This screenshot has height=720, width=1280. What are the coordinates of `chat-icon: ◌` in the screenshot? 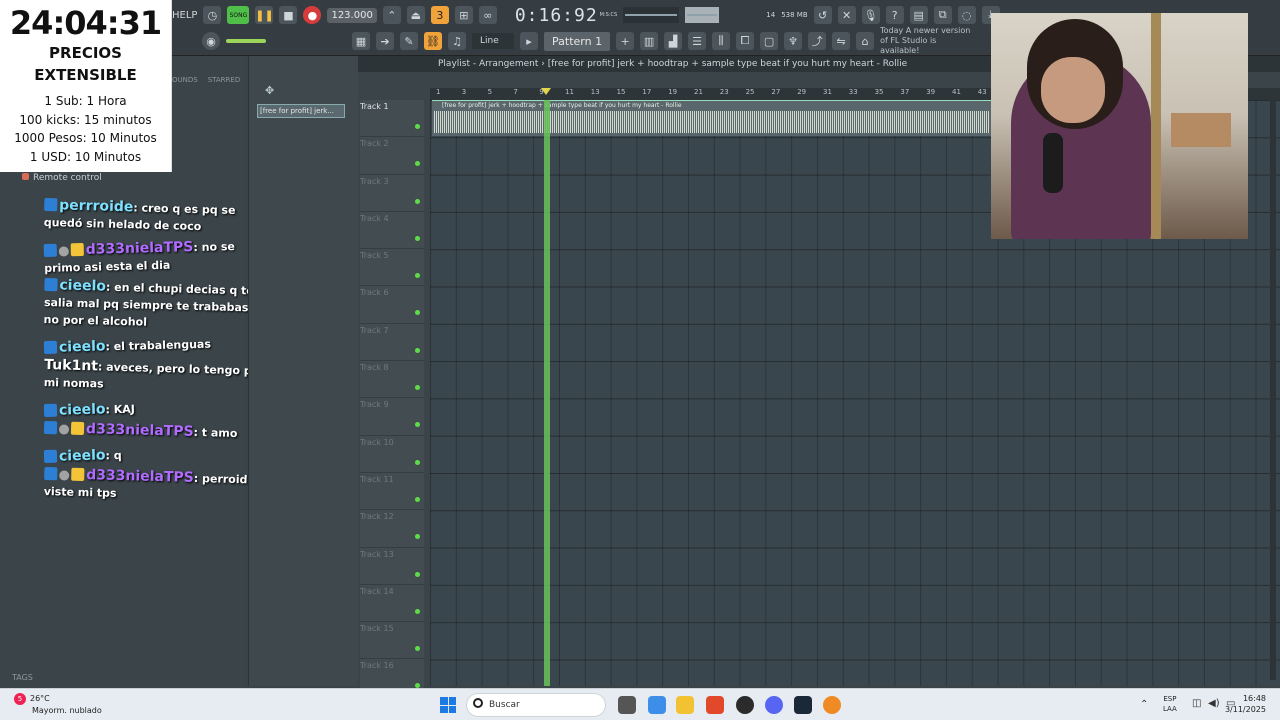 It's located at (966, 15).